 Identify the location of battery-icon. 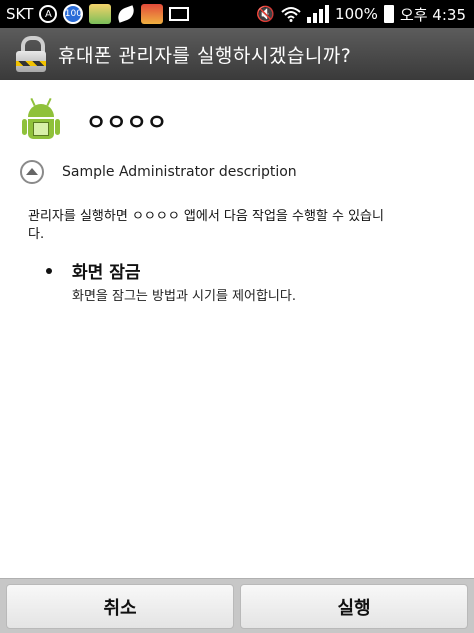
(388, 14).